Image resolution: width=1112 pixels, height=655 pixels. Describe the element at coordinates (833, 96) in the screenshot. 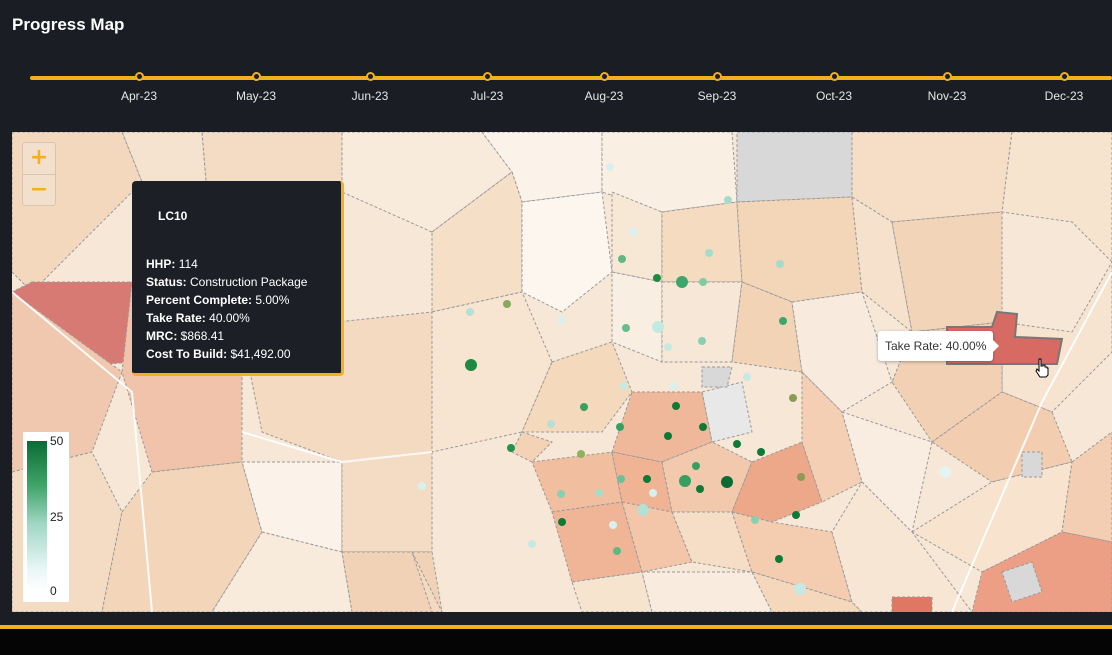

I see `timeline-label-oct: Oct-23` at that location.